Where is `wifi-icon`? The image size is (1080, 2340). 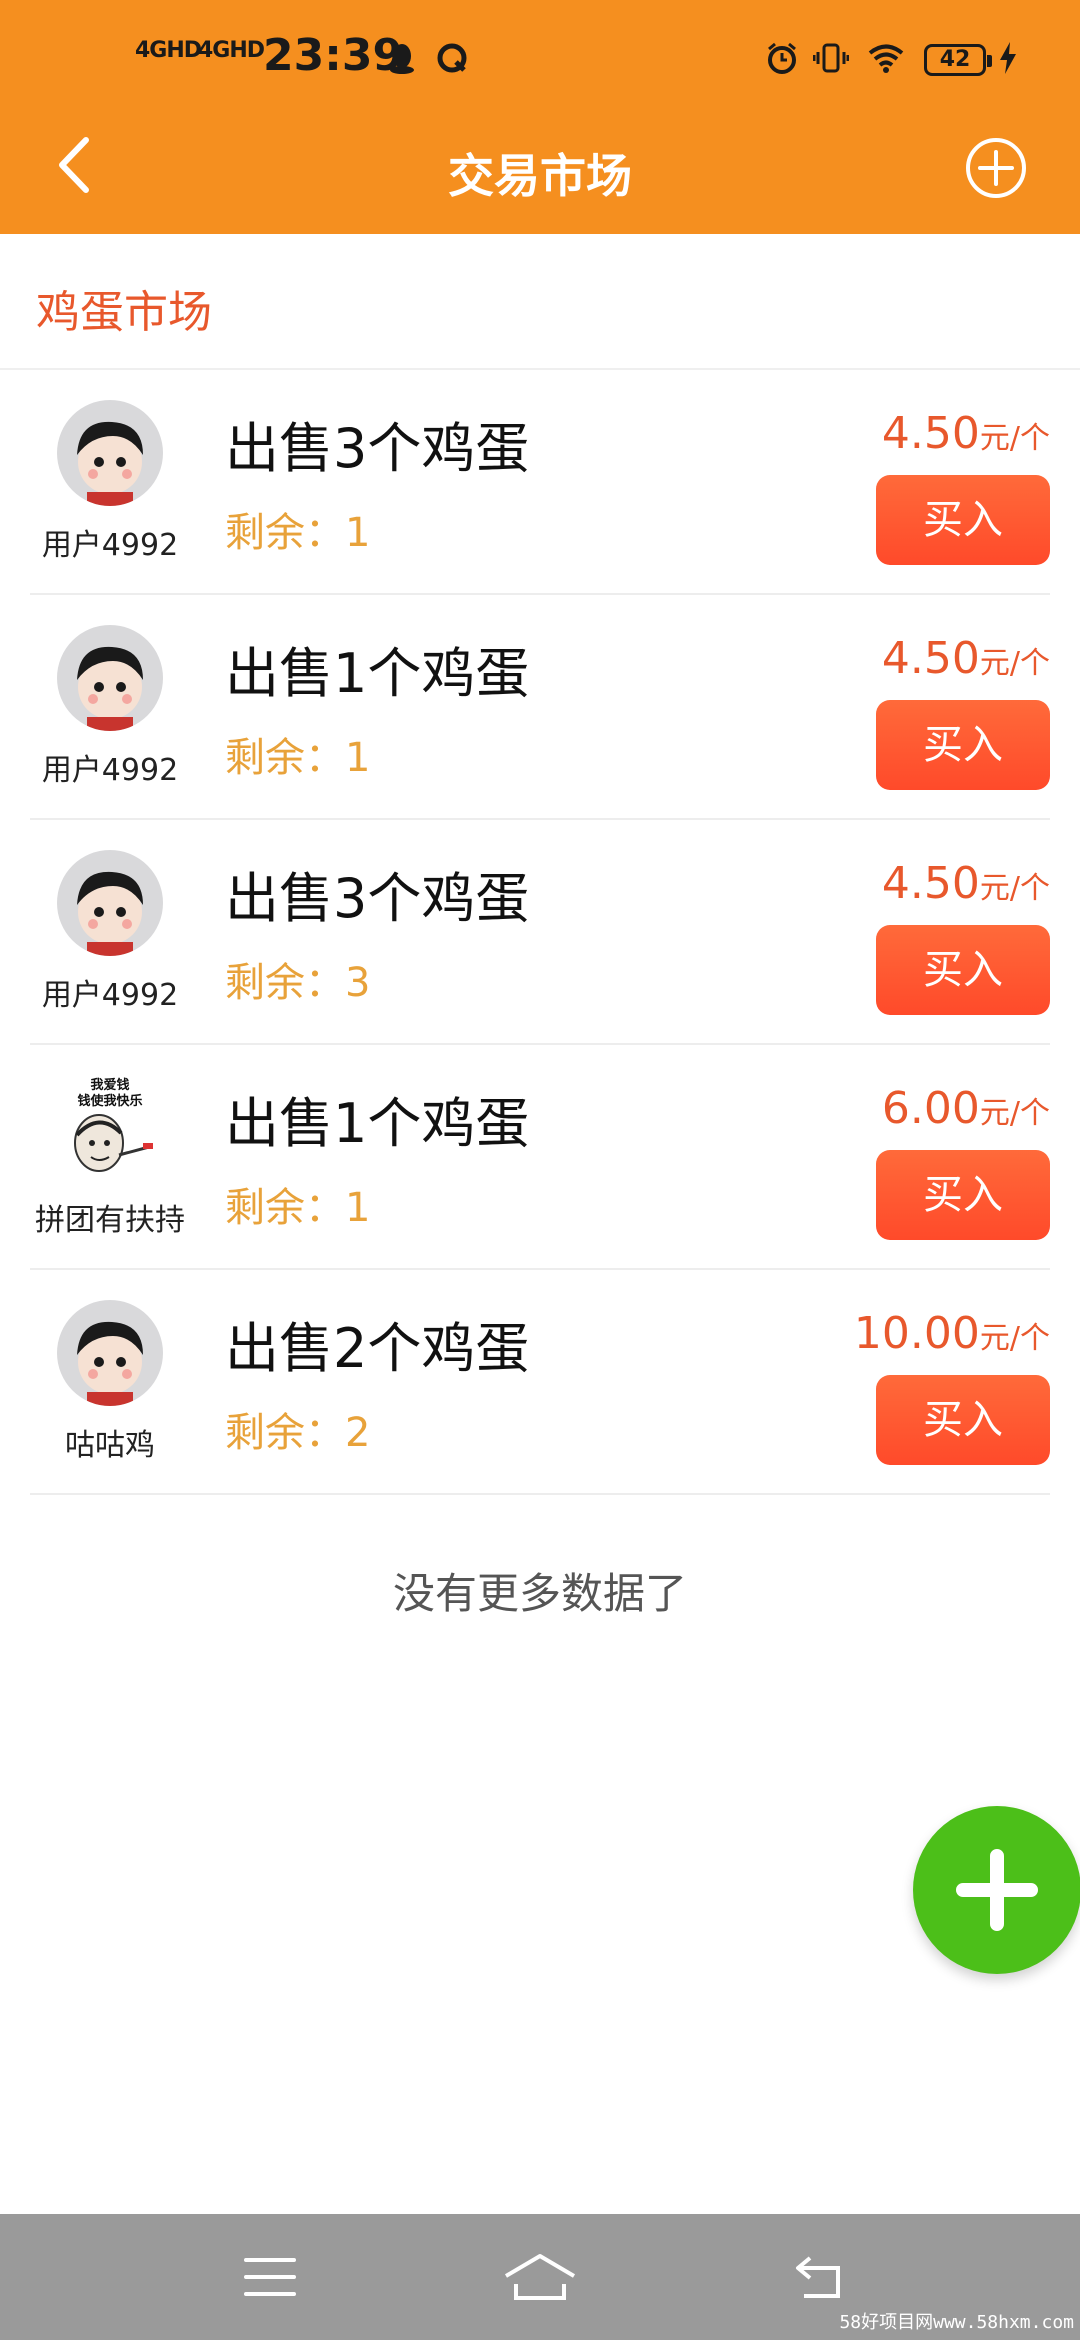
wifi-icon is located at coordinates (886, 58).